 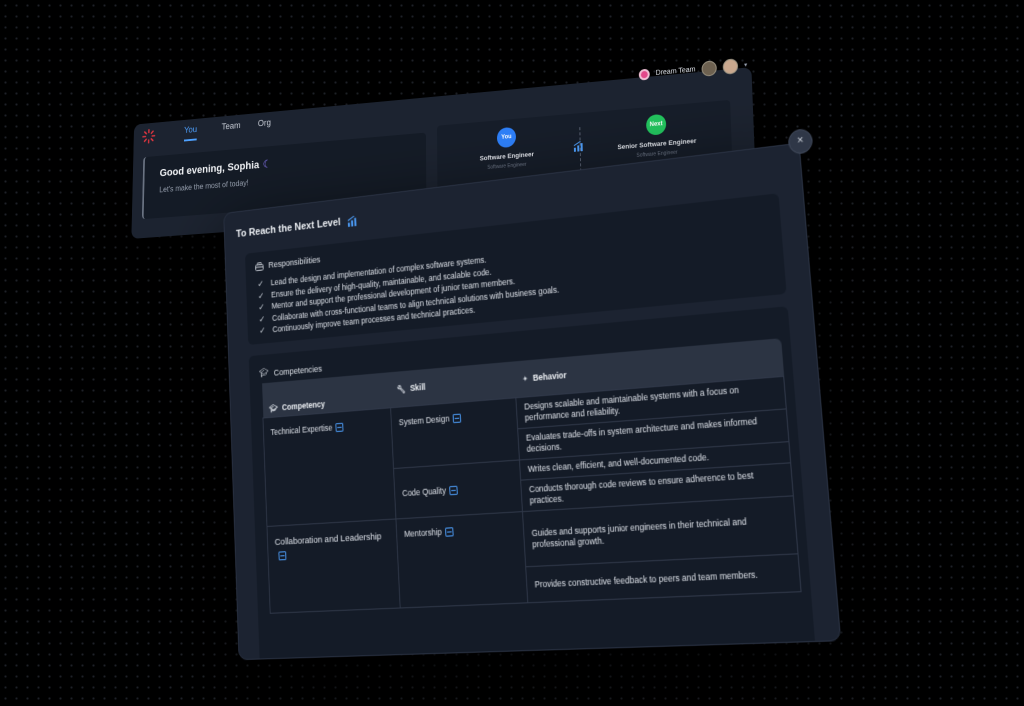 I want to click on greeting-title: Good evening, Sophia ☾, so click(x=216, y=168).